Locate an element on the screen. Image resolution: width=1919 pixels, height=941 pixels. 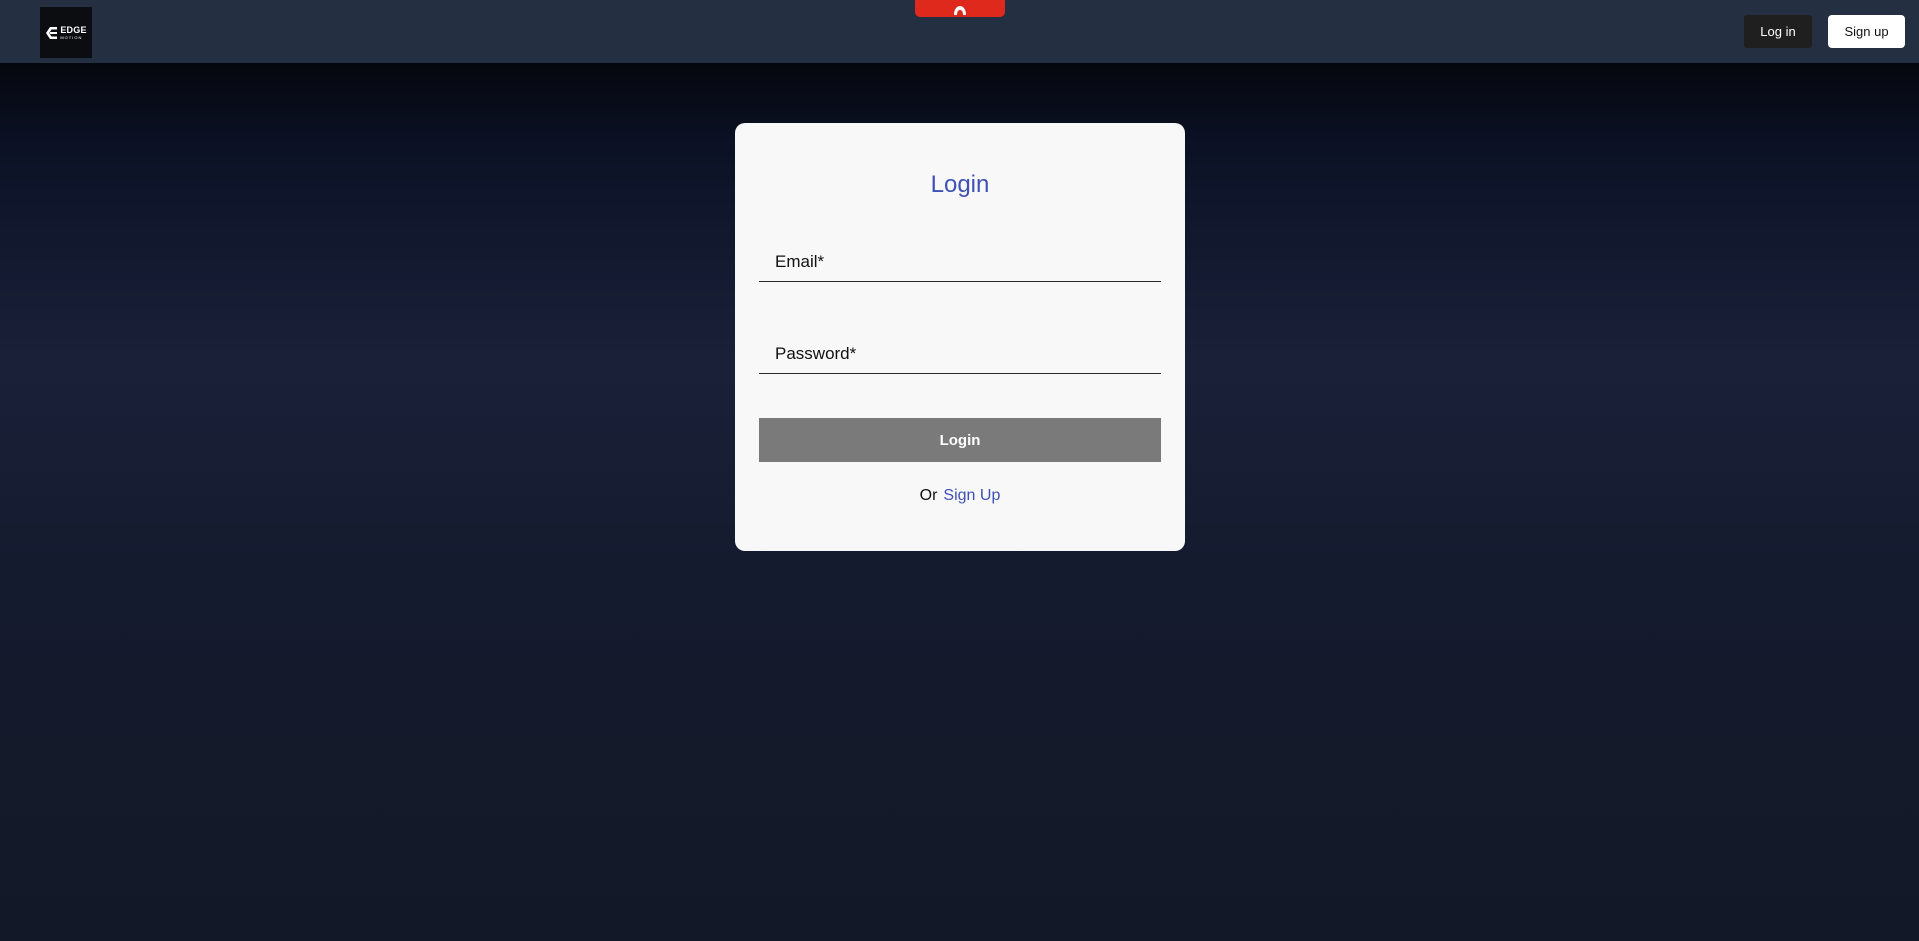
top-navbar: EDGE MOTION Log in Sign up is located at coordinates (959, 31).